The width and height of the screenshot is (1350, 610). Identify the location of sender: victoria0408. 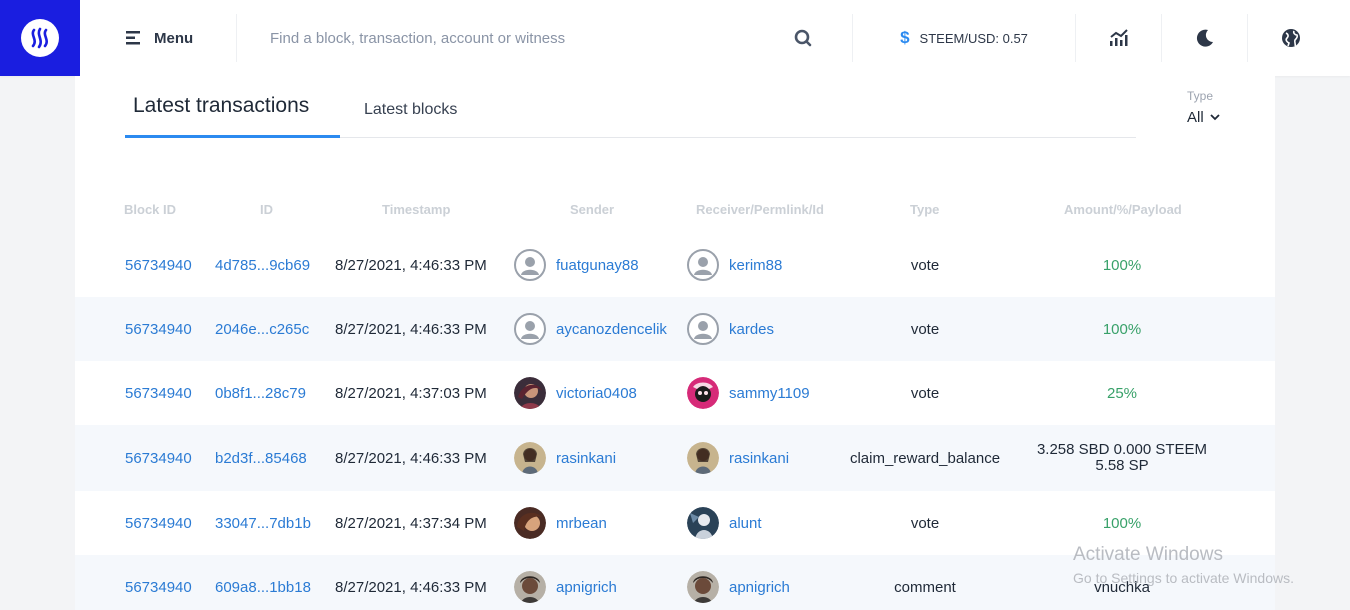
(575, 393).